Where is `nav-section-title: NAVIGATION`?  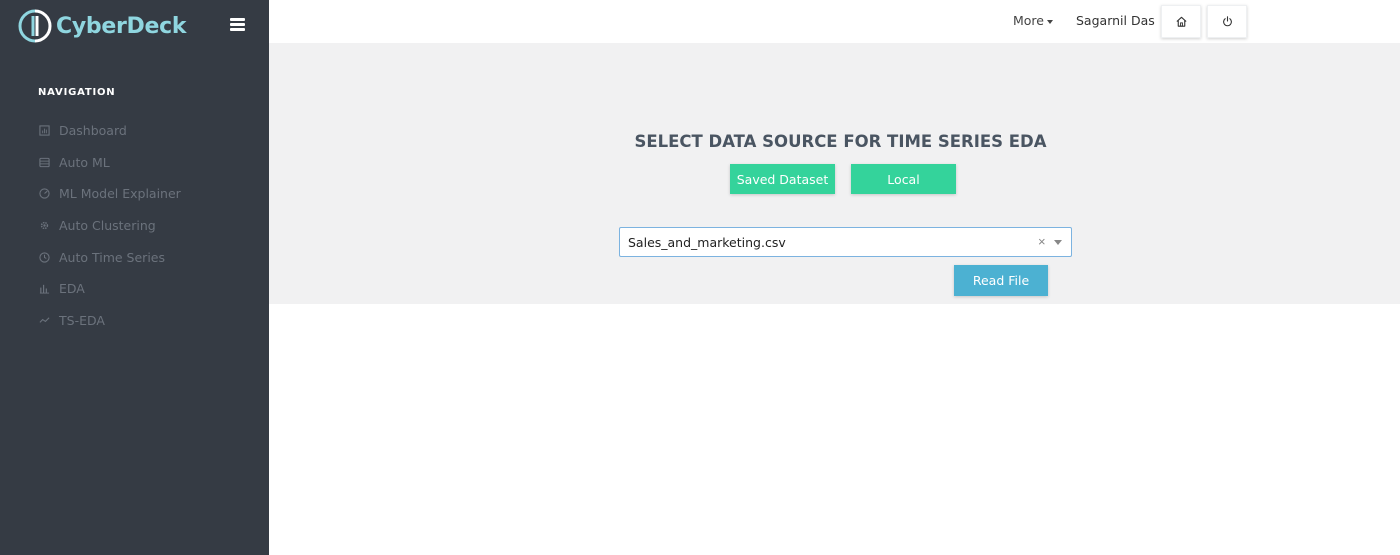
nav-section-title: NAVIGATION is located at coordinates (77, 92).